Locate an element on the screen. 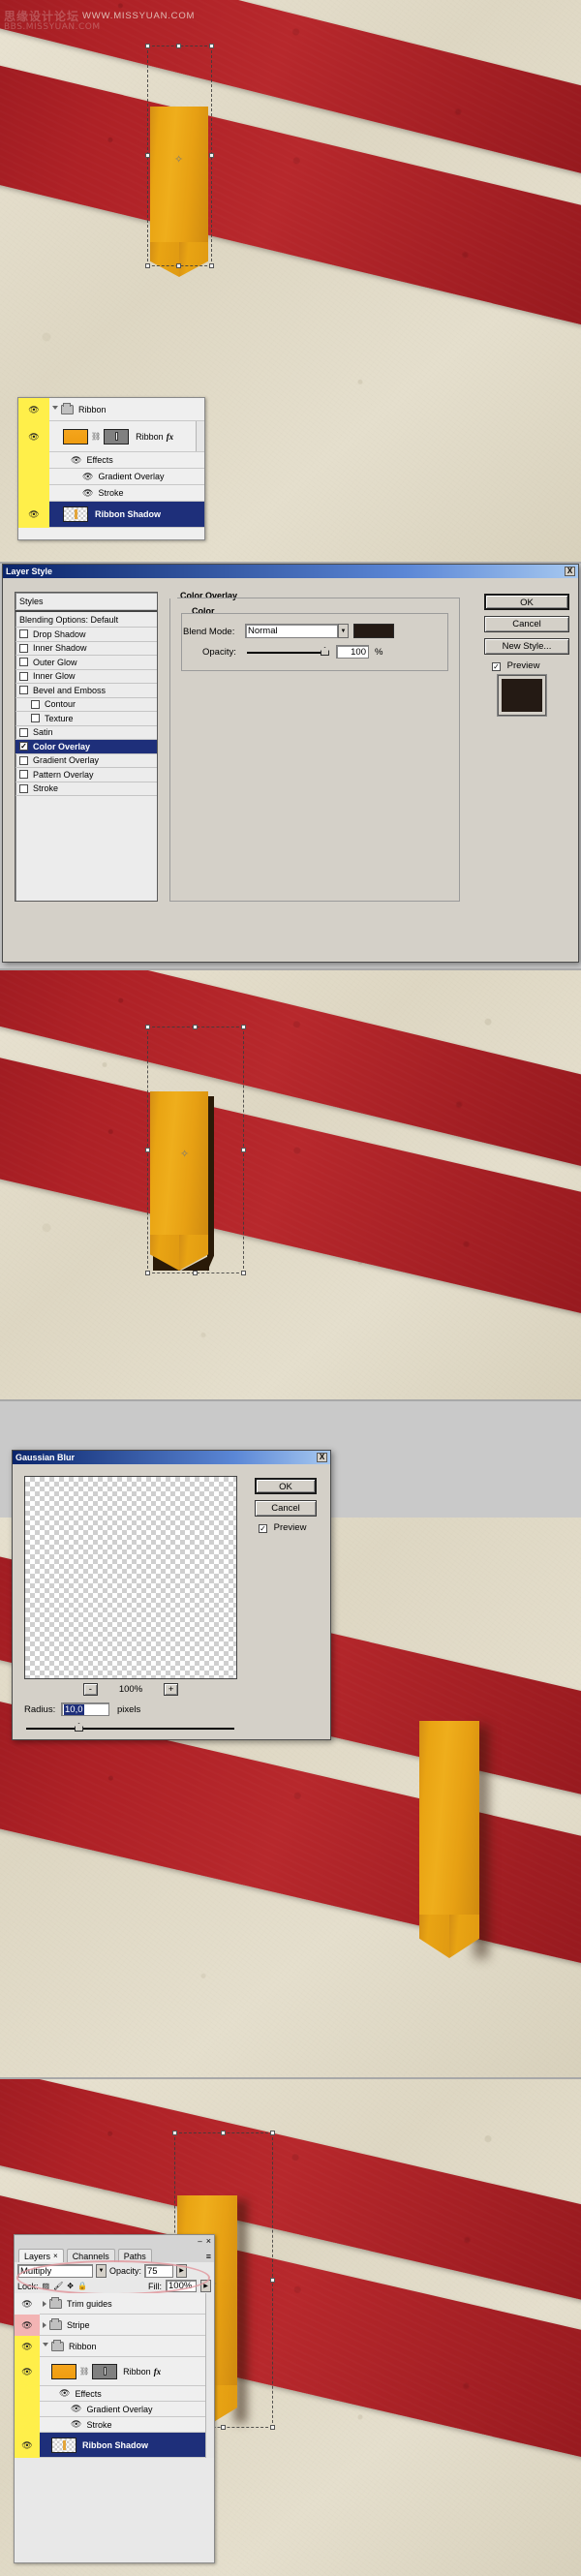 This screenshot has height=2576, width=581. style-item-color-overlay: ✓ Color Overlay is located at coordinates (86, 747).